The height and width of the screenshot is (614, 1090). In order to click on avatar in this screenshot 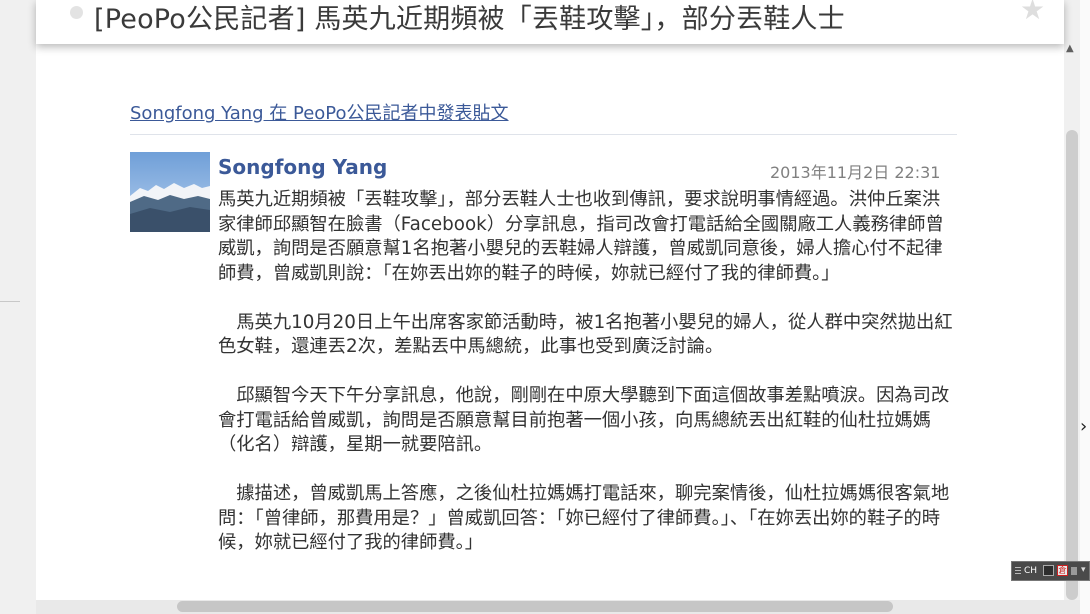, I will do `click(170, 192)`.